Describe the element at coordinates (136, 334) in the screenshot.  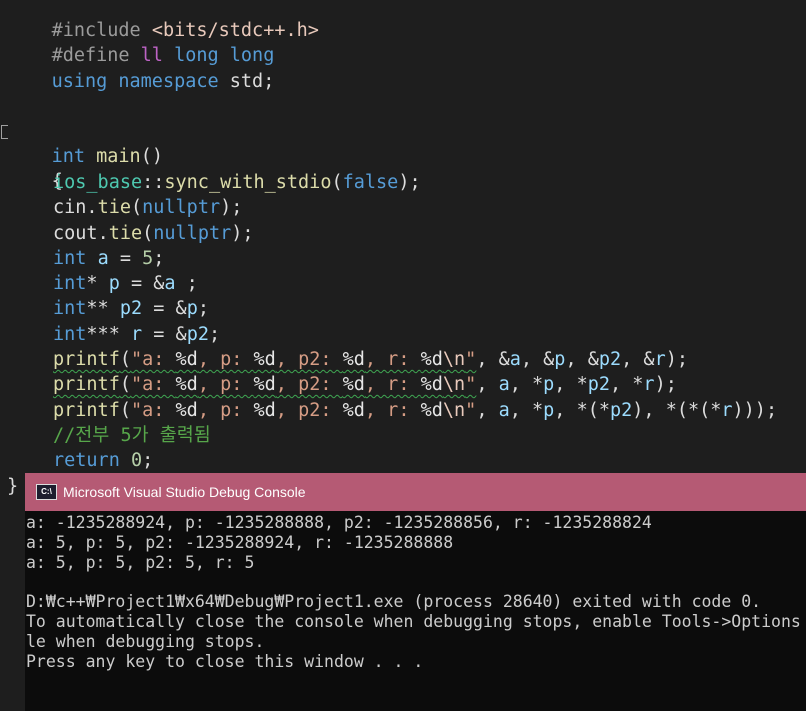
I see `var-r: r` at that location.